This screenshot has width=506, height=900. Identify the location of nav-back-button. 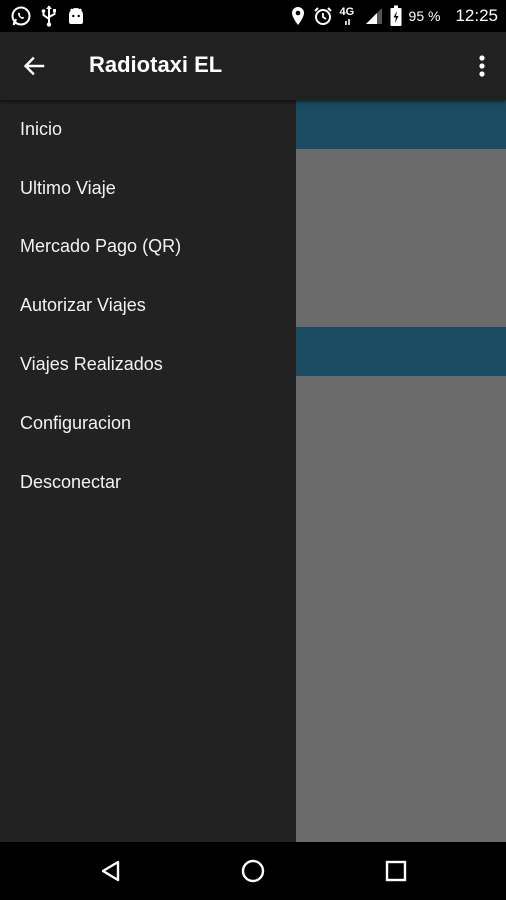
(111, 871).